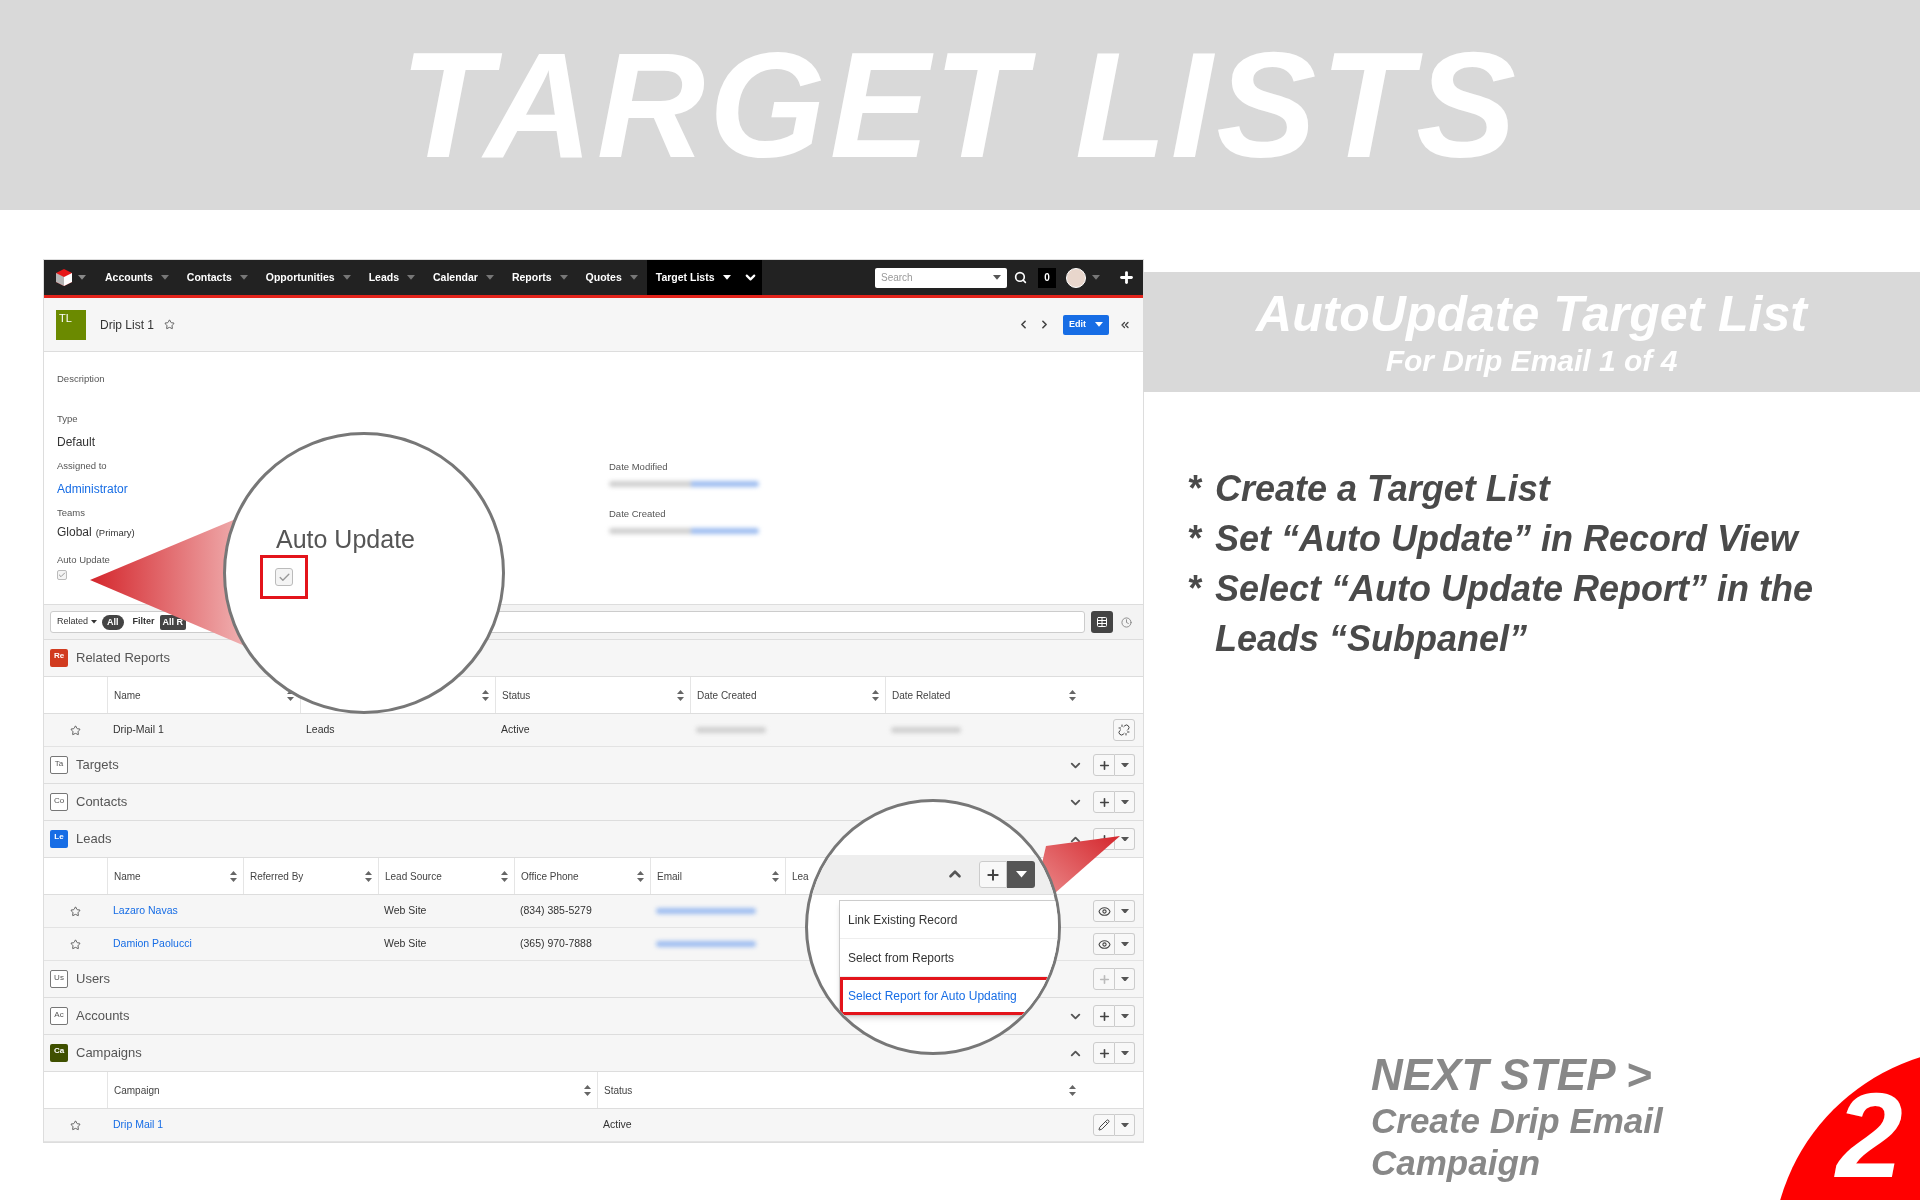  What do you see at coordinates (127, 325) in the screenshot?
I see `record-title: Drip List 1` at bounding box center [127, 325].